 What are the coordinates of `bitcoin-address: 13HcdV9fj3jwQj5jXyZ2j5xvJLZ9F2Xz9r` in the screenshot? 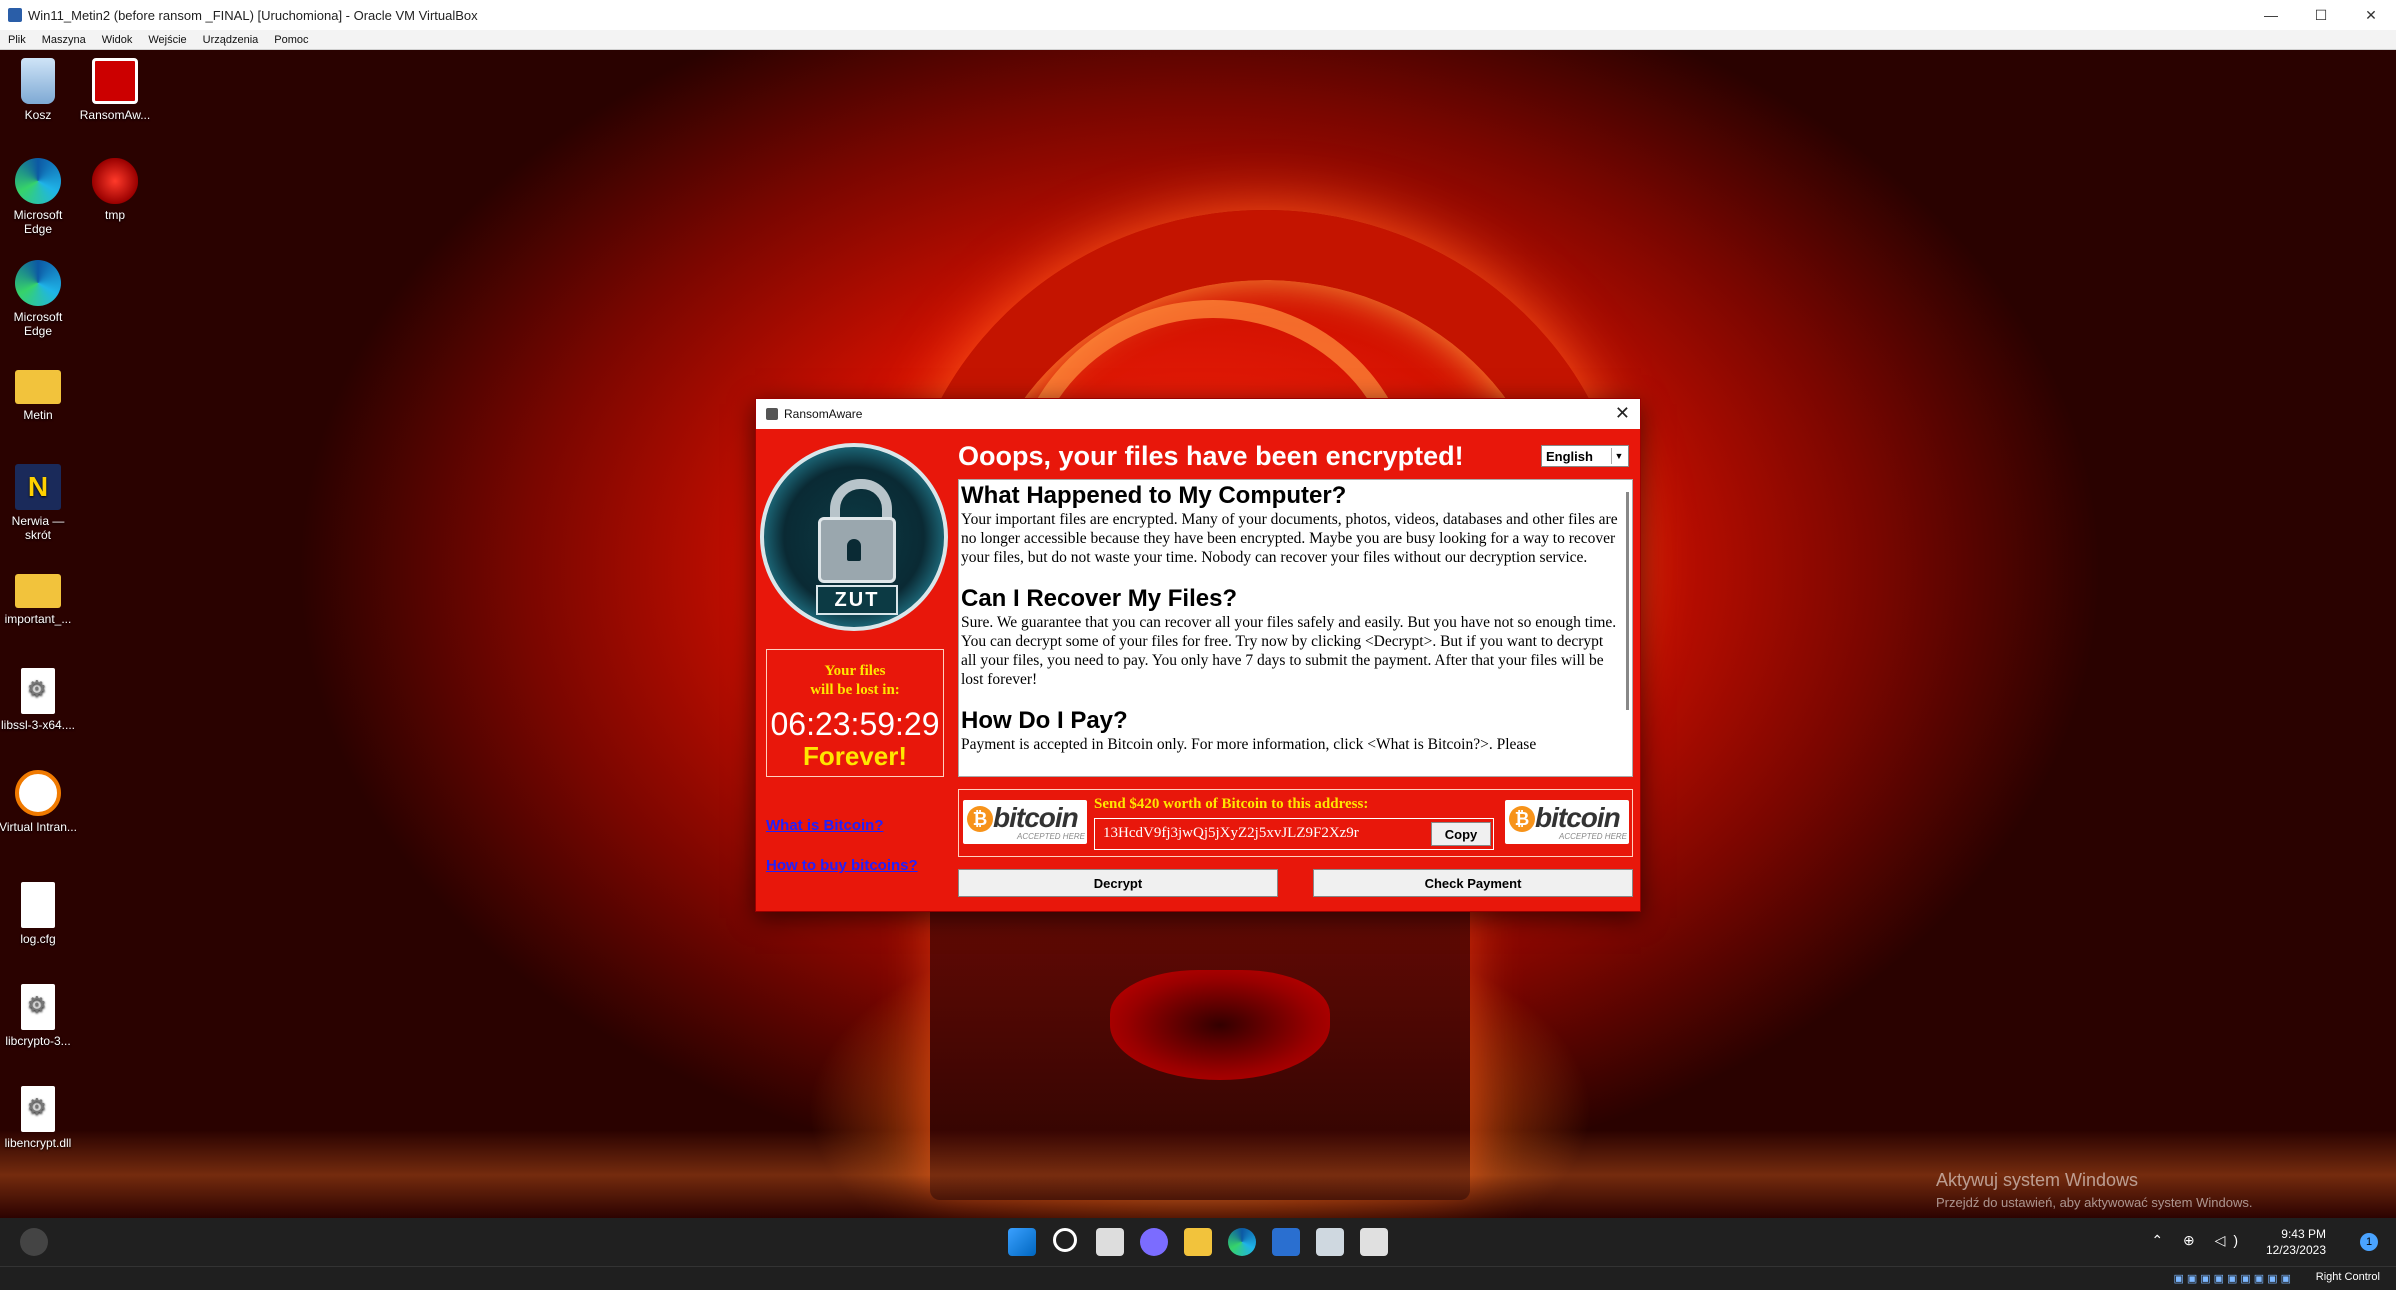 It's located at (1231, 833).